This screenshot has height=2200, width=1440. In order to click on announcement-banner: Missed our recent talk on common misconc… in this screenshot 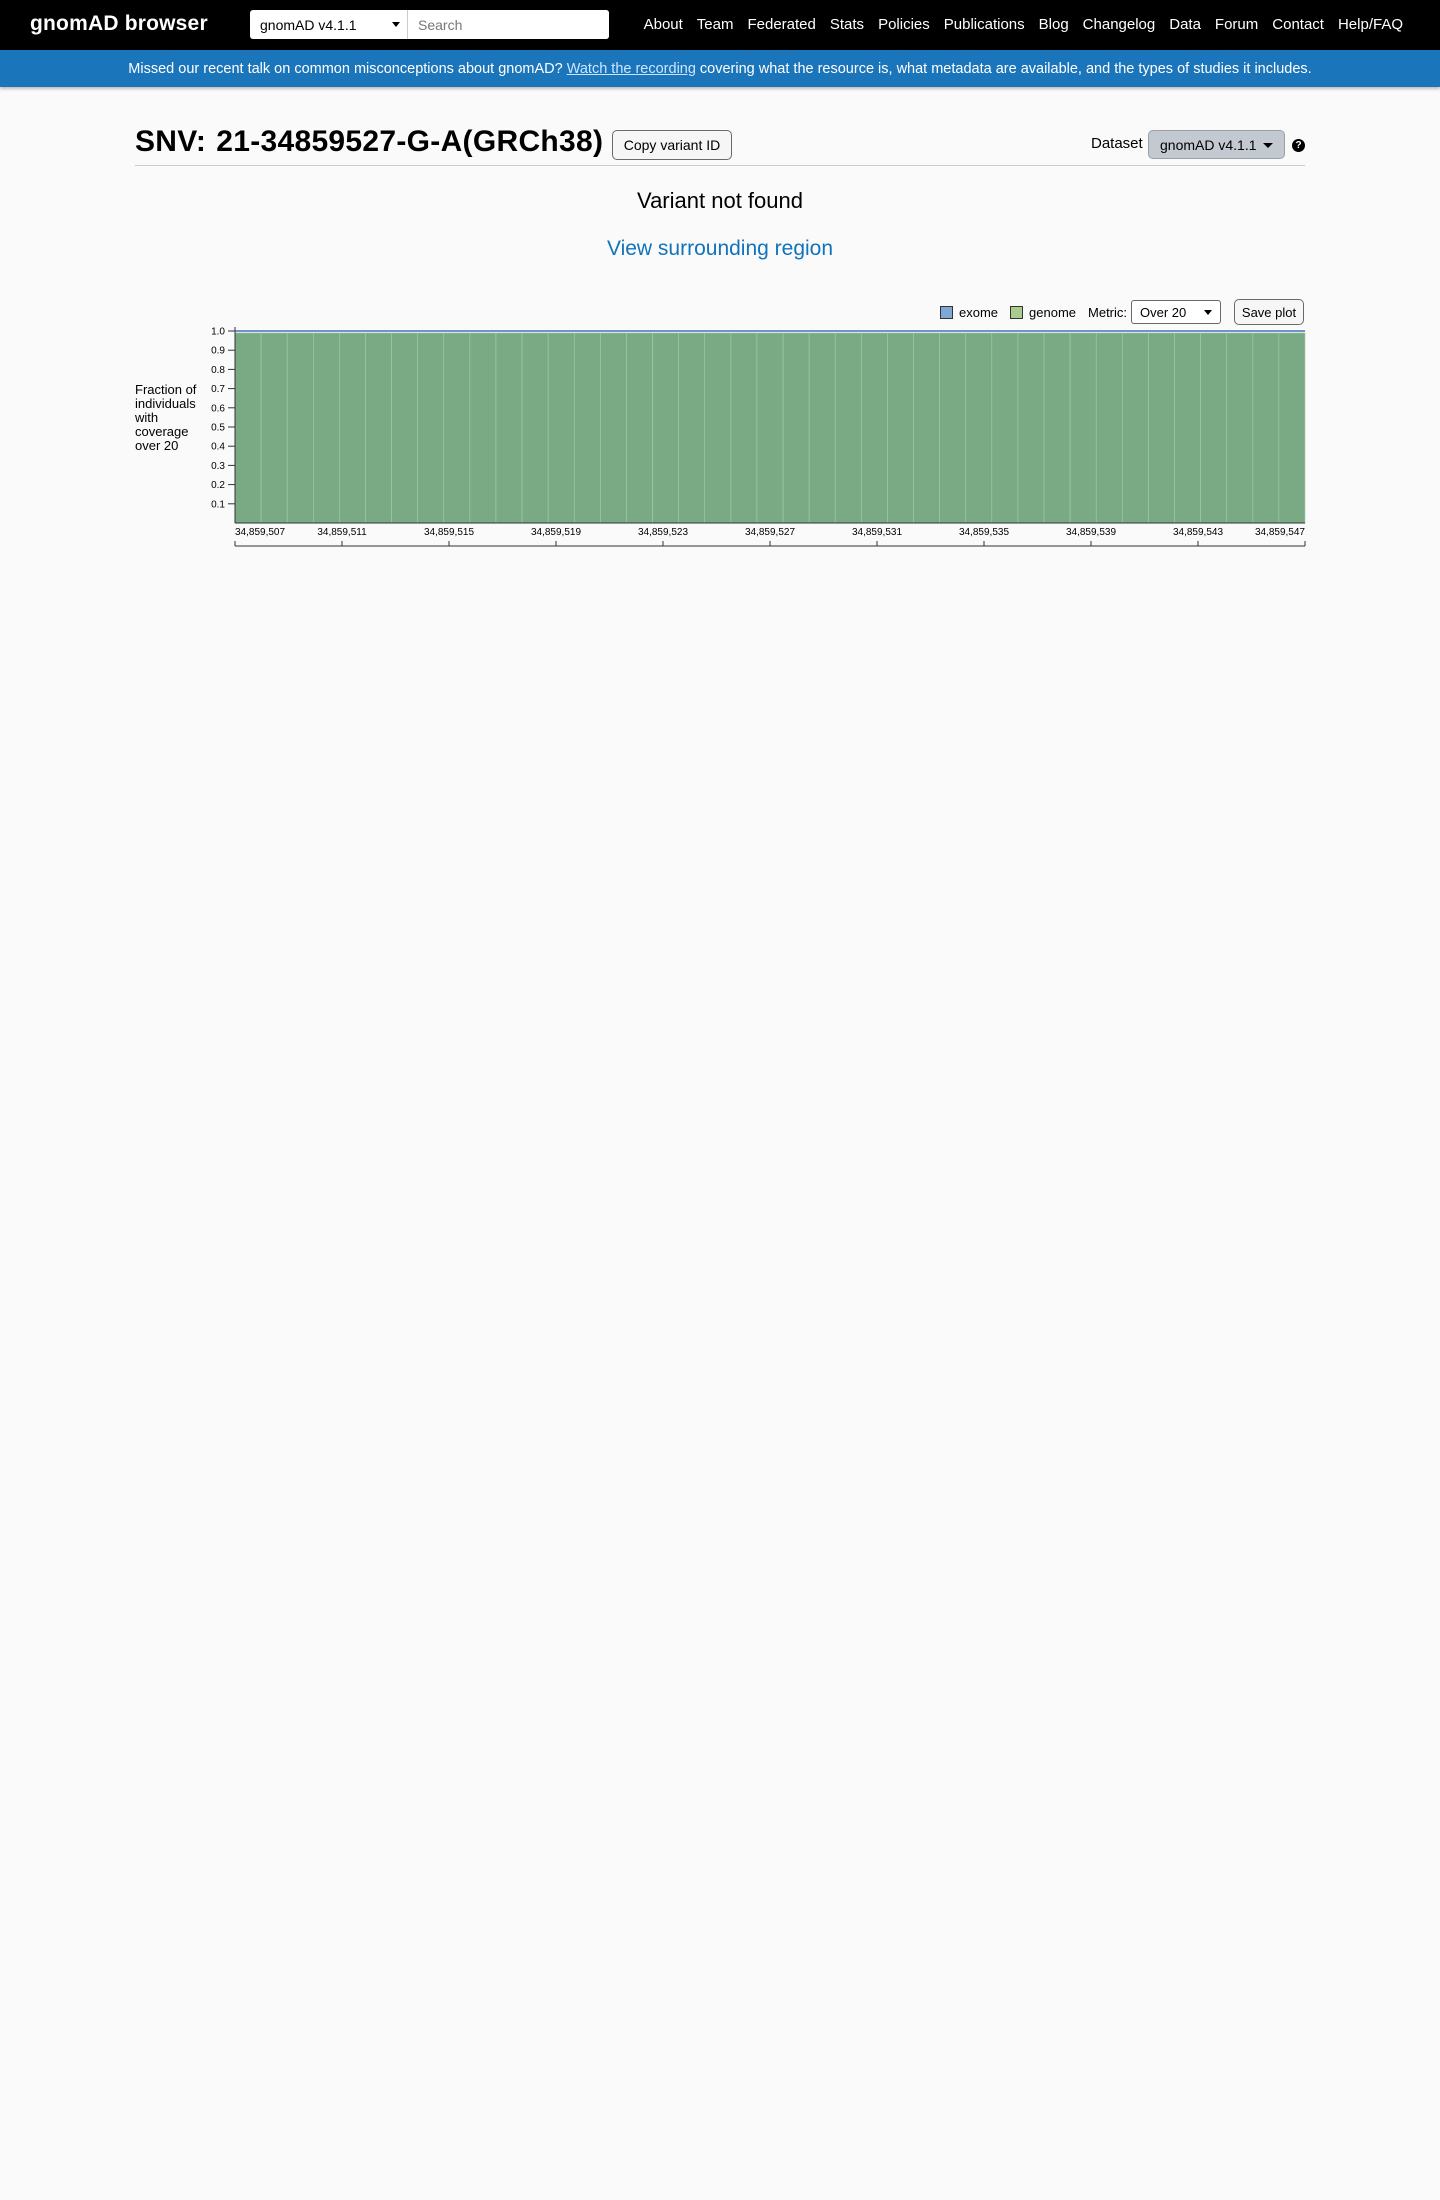, I will do `click(720, 68)`.